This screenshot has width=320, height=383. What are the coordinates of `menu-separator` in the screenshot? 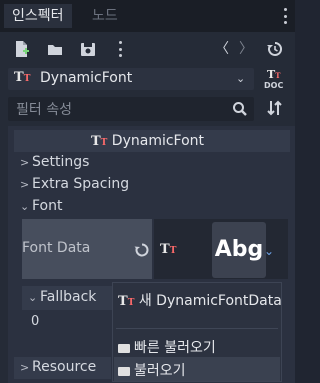 It's located at (197, 328).